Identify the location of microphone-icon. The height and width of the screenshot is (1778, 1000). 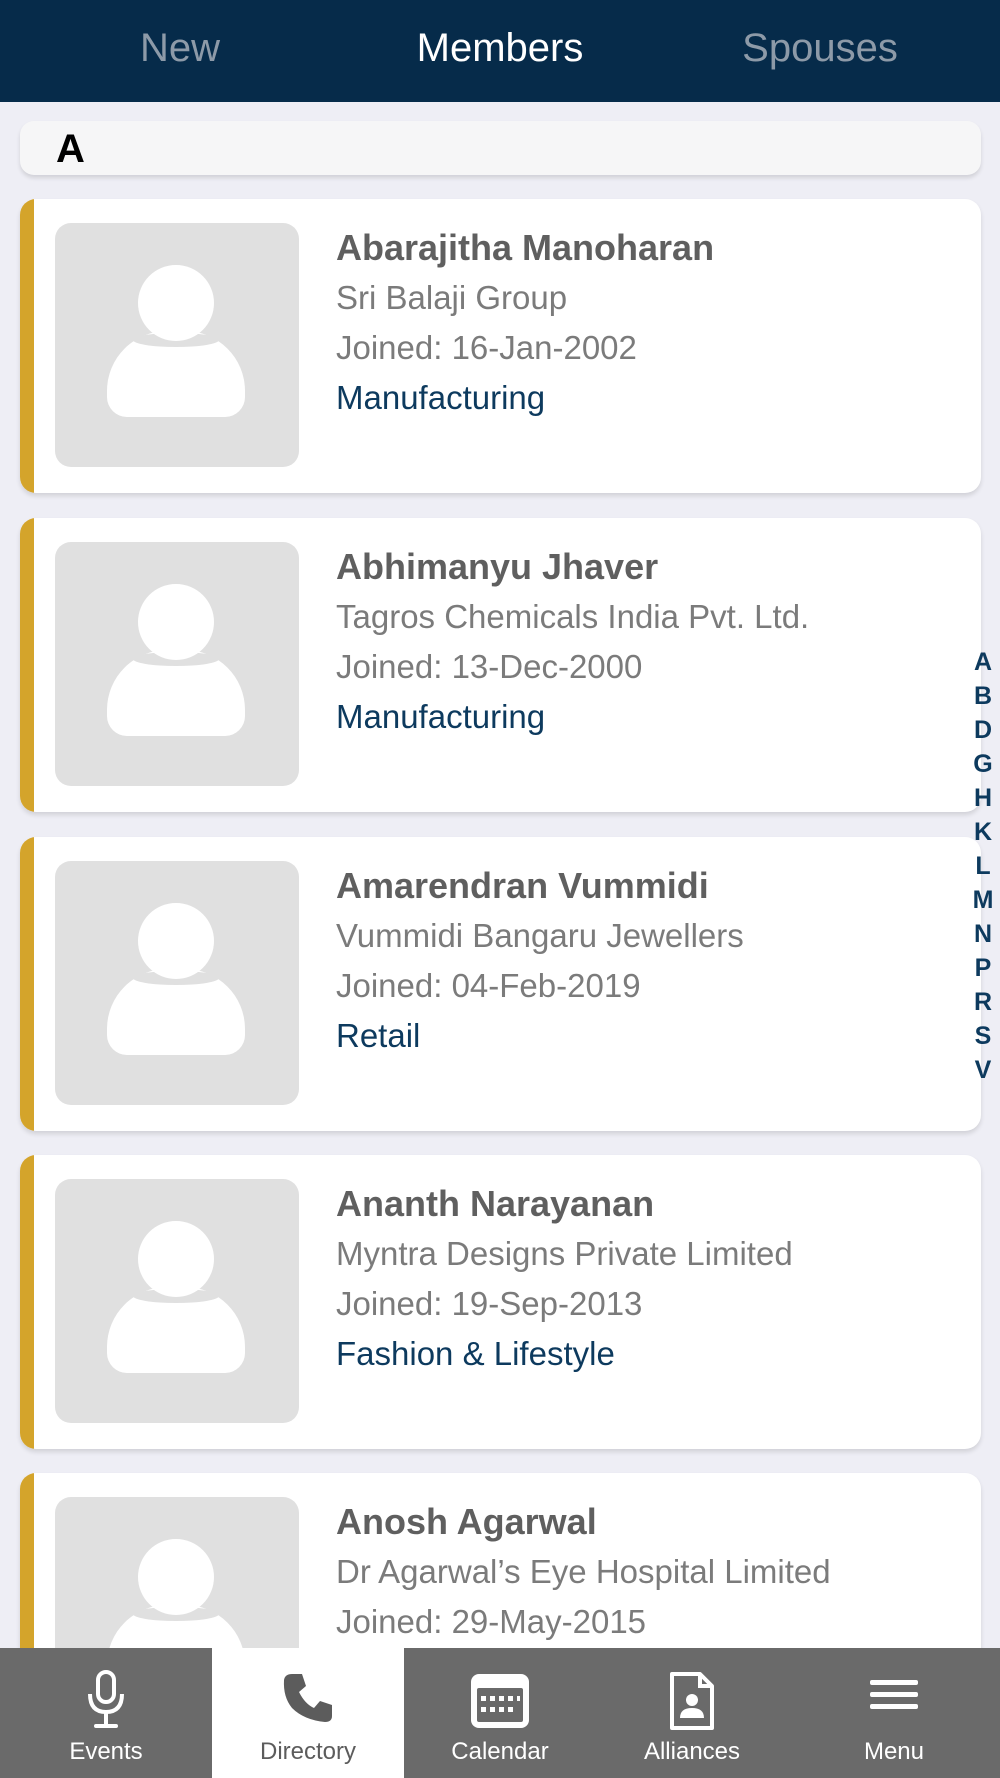
(106, 1699).